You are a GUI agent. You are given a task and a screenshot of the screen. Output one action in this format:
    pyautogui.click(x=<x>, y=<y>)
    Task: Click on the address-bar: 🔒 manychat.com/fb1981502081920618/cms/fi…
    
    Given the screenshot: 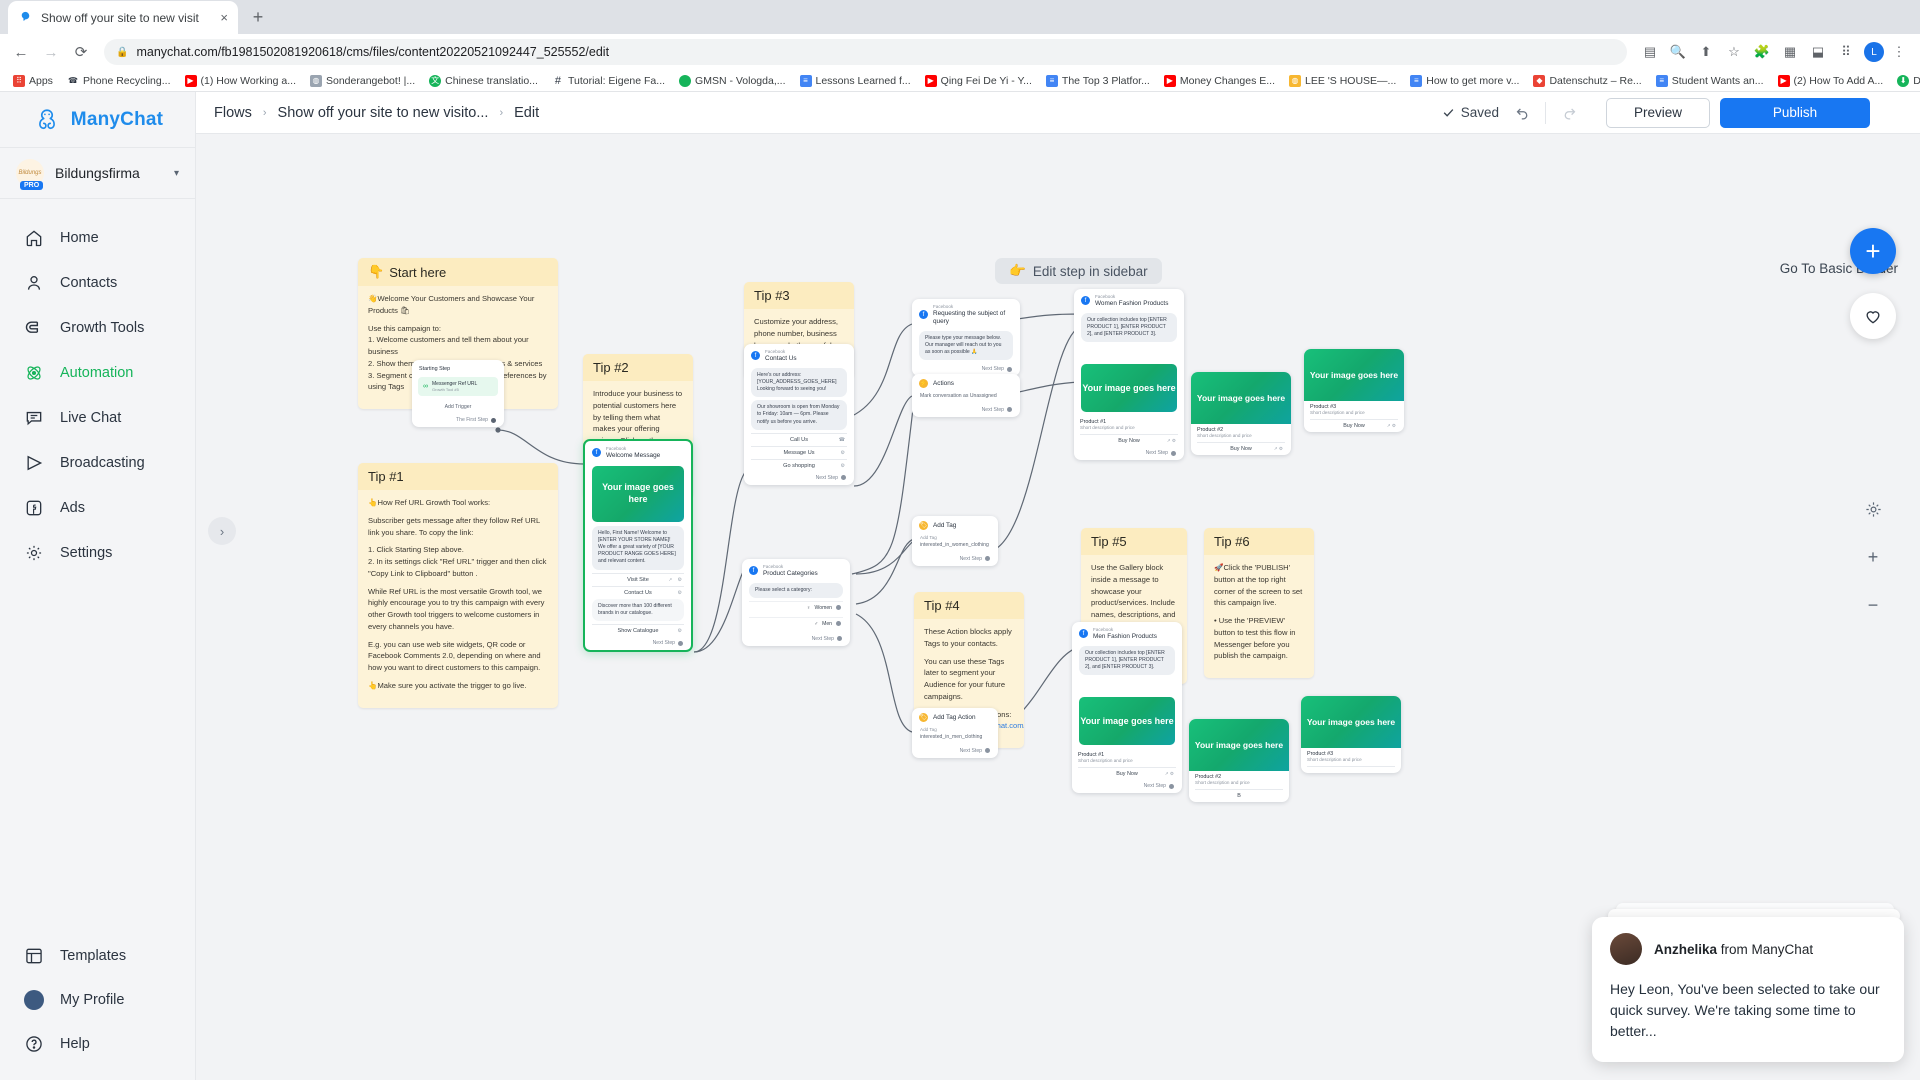 What is the action you would take?
    pyautogui.click(x=865, y=52)
    